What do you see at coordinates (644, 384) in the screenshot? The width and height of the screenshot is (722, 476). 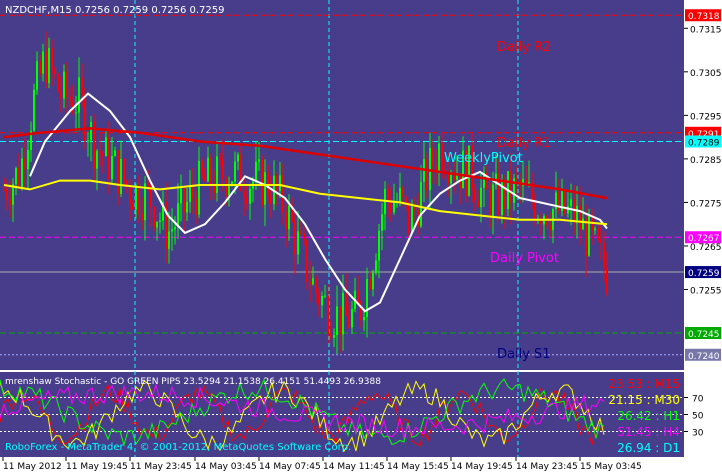 I see `timeframe-value-label: 23.53 : M15` at bounding box center [644, 384].